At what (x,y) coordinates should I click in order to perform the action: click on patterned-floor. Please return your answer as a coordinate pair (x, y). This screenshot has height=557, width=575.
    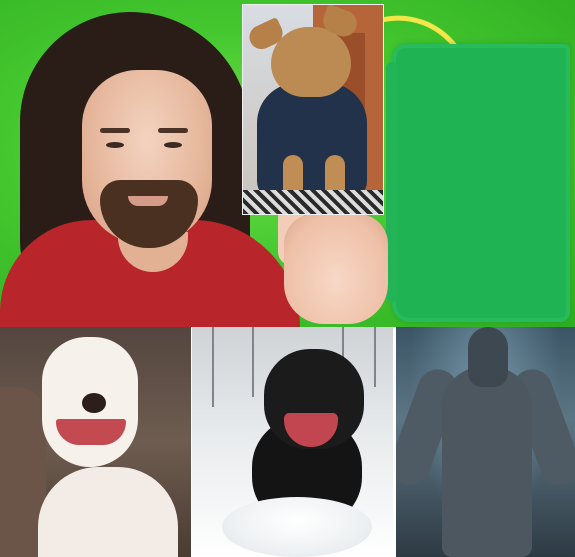
    Looking at the image, I should click on (313, 202).